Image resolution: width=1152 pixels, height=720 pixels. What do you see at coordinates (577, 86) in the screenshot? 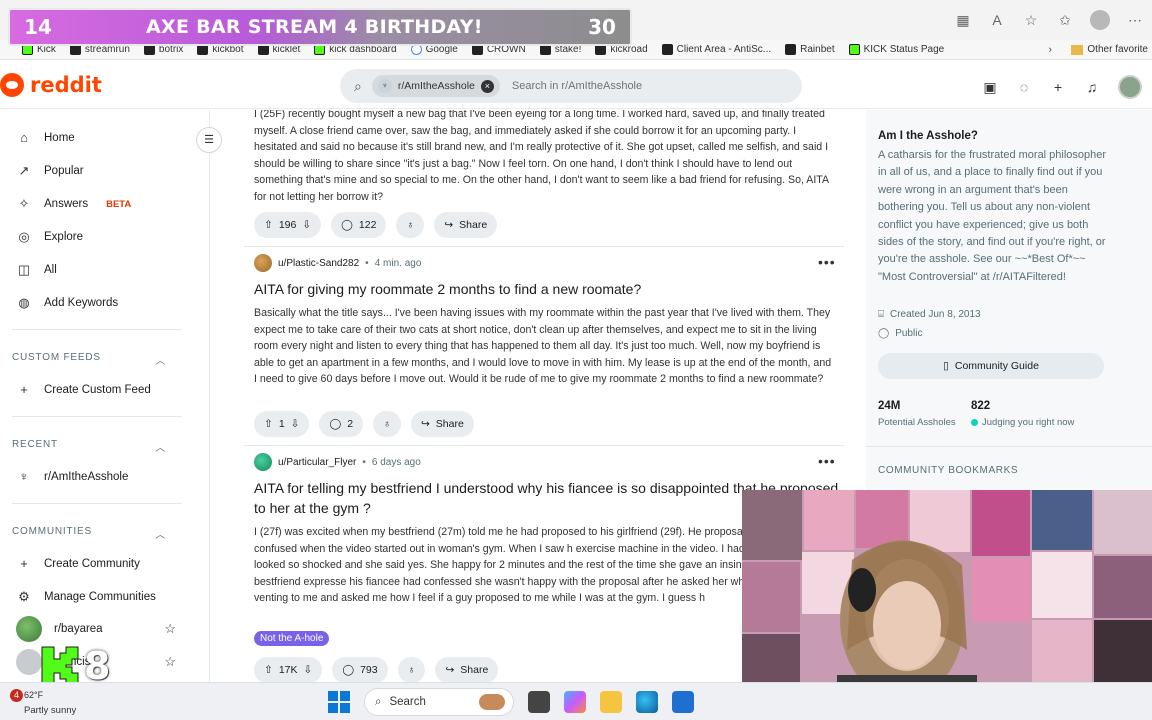
I see `search-input: Search in r/AmItheAsshole` at bounding box center [577, 86].